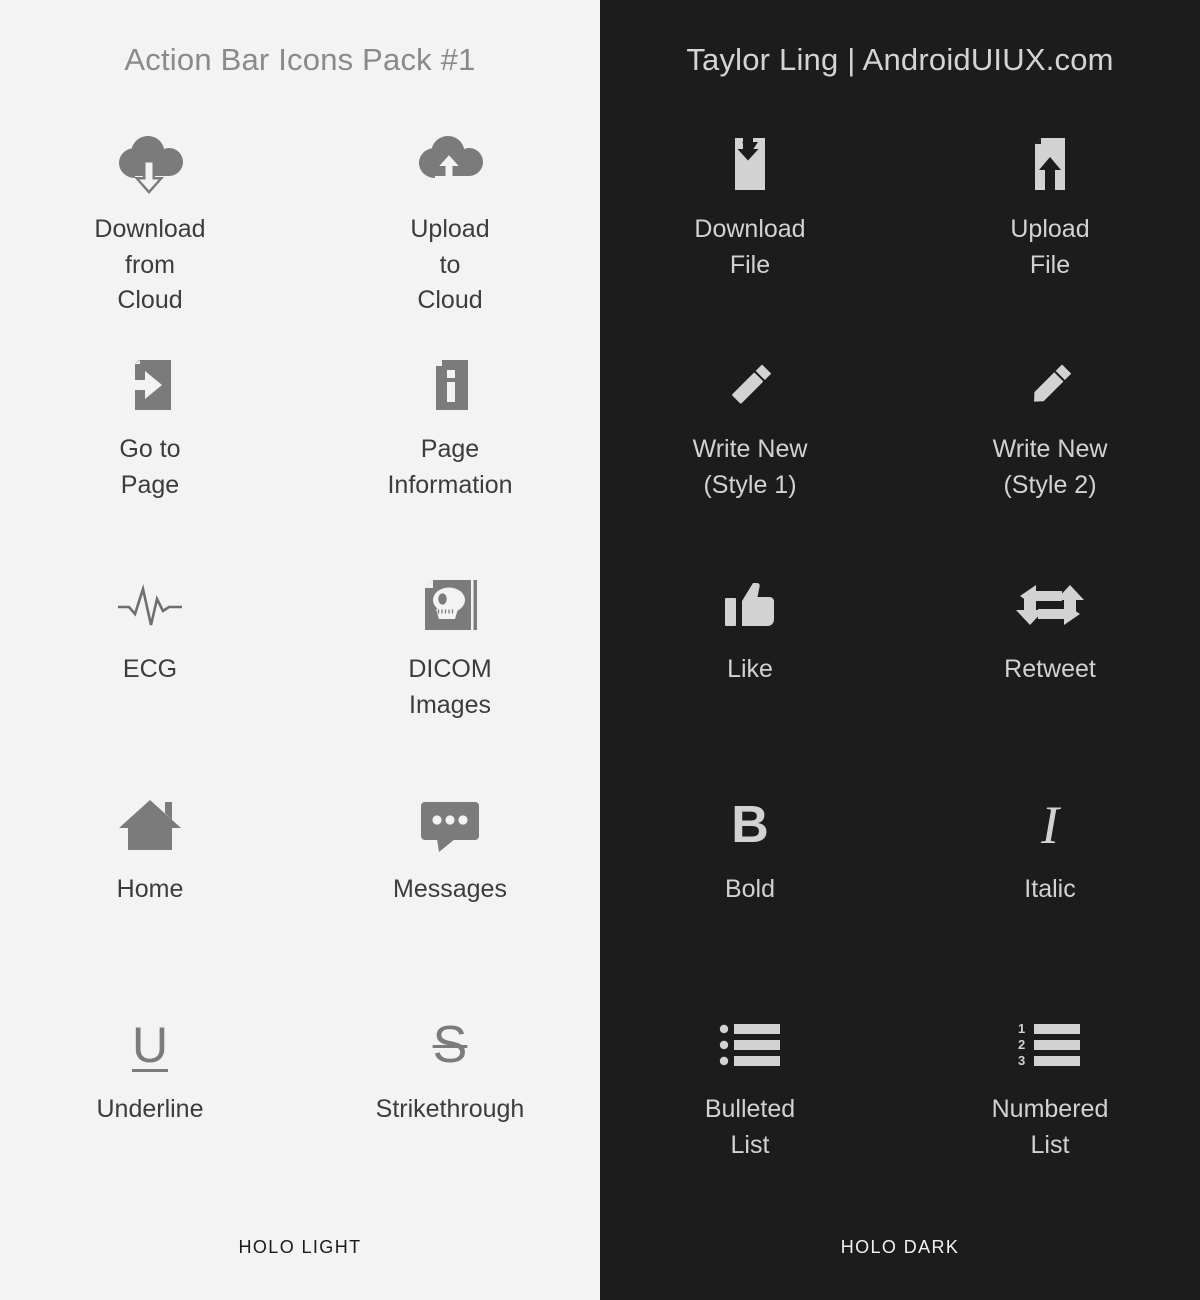 The width and height of the screenshot is (1200, 1300). I want to click on icon-cell-ecg: ECG, so click(150, 662).